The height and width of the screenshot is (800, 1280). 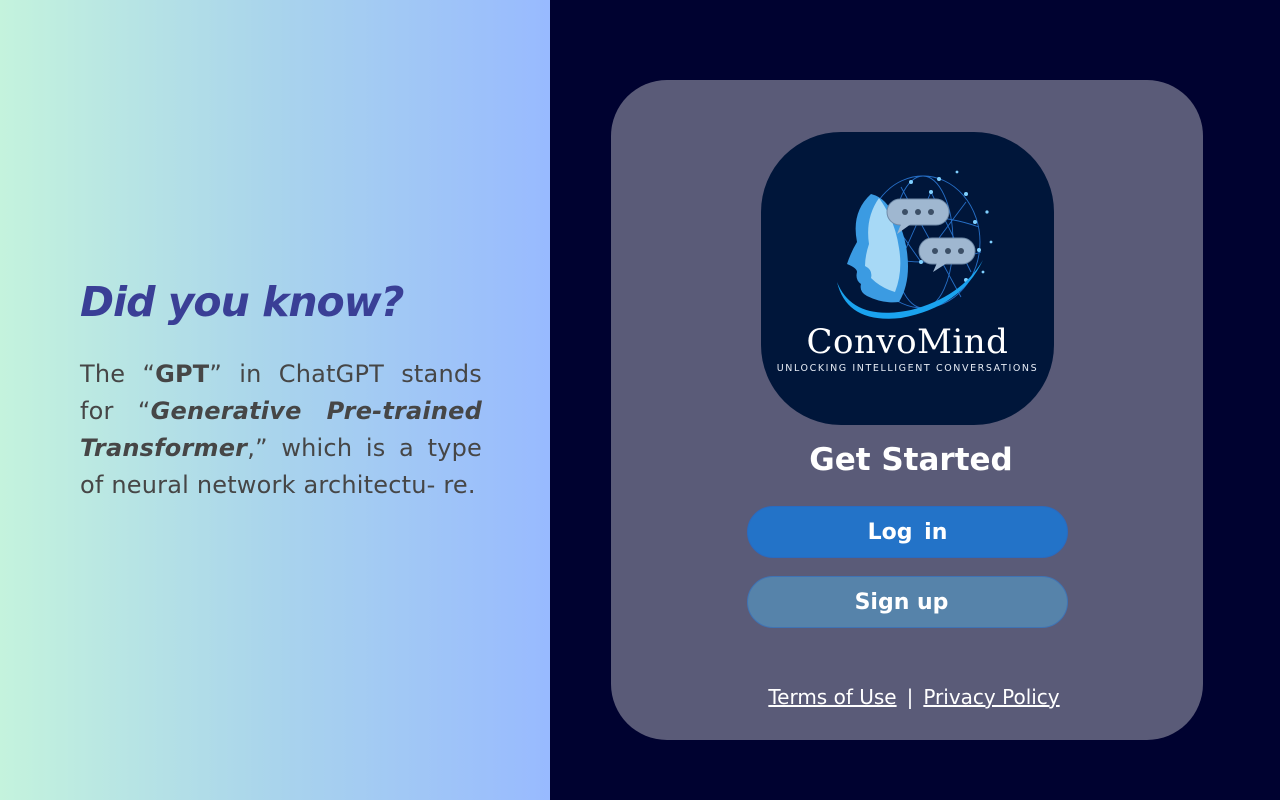 I want to click on ai-head-icon, so click(x=915, y=244).